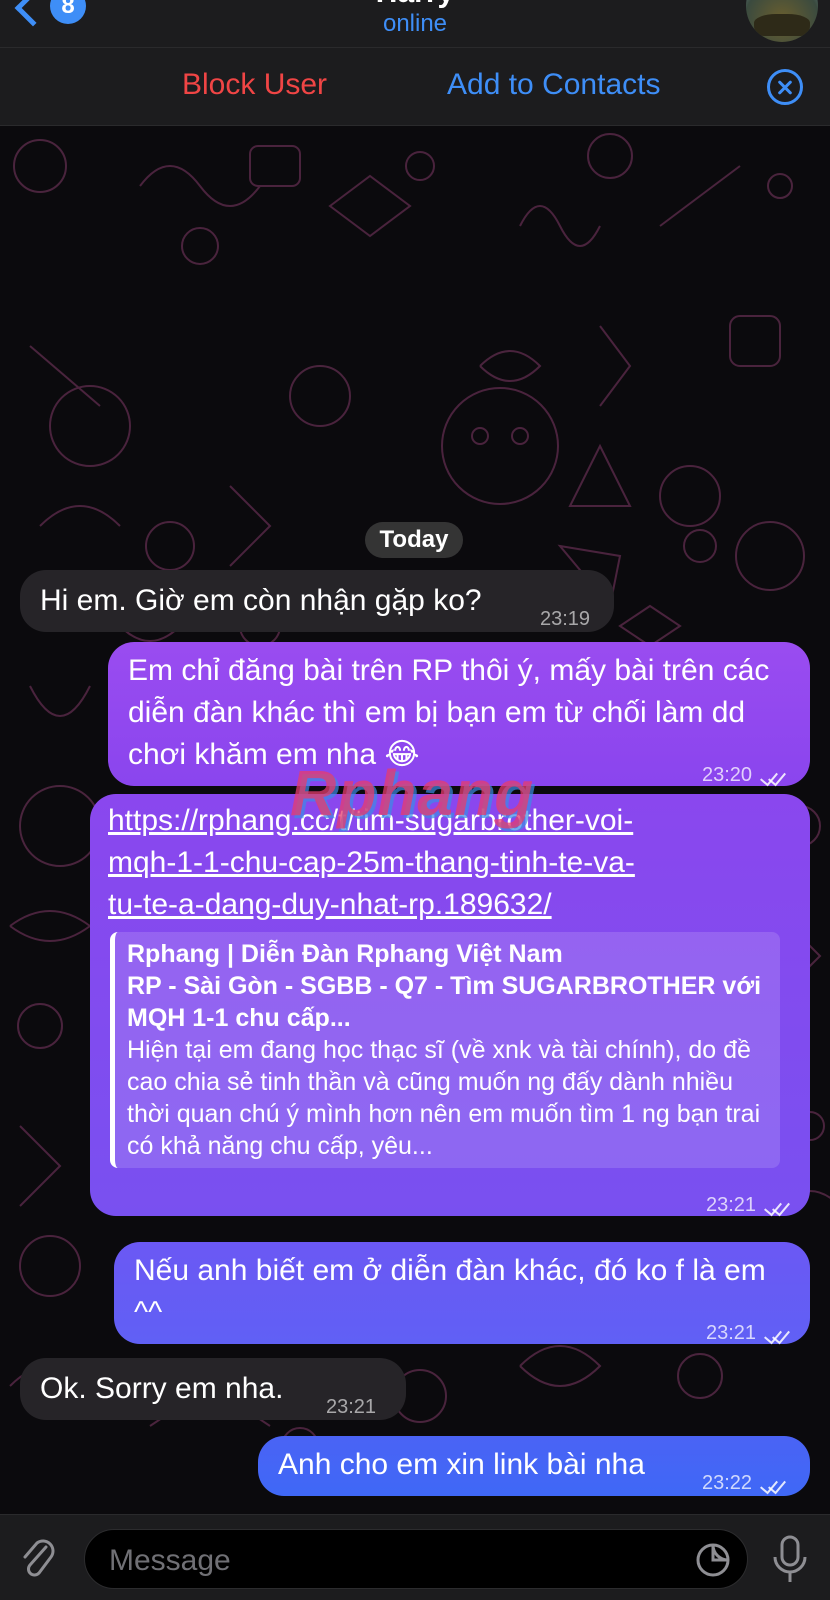 This screenshot has height=1600, width=830. Describe the element at coordinates (162, 1388) in the screenshot. I see `message-text: Ok. Sorry em nha.` at that location.